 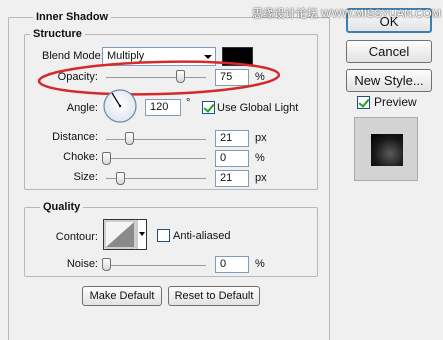 I want to click on size-label: Size:, so click(x=85, y=177).